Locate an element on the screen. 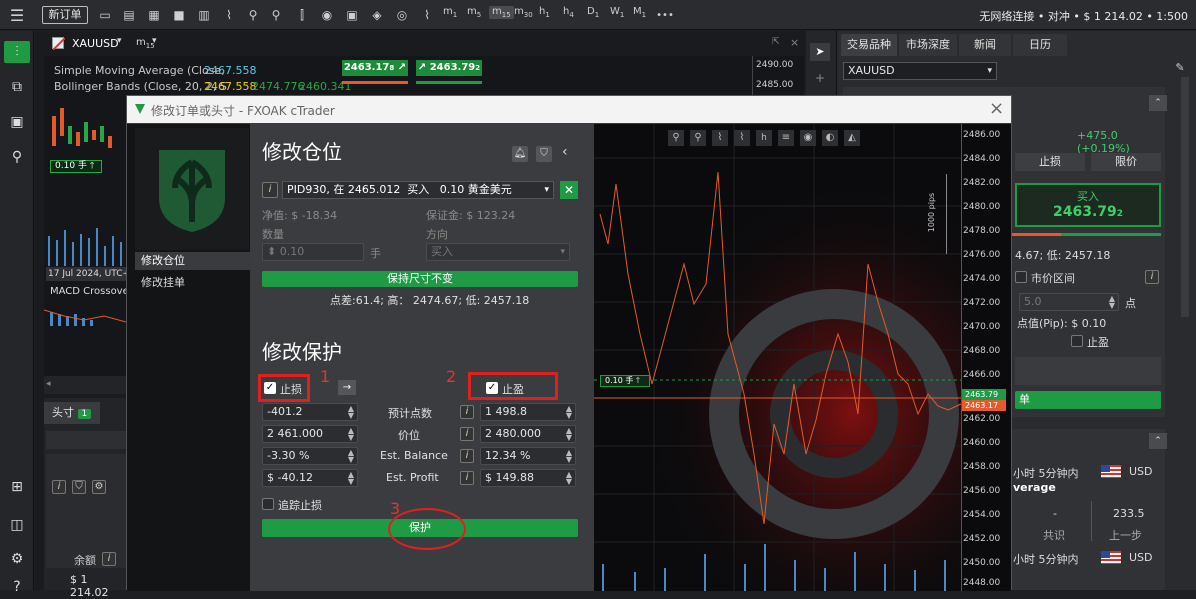 The height and width of the screenshot is (599, 1196). market-range-checkbox is located at coordinates (1021, 277).